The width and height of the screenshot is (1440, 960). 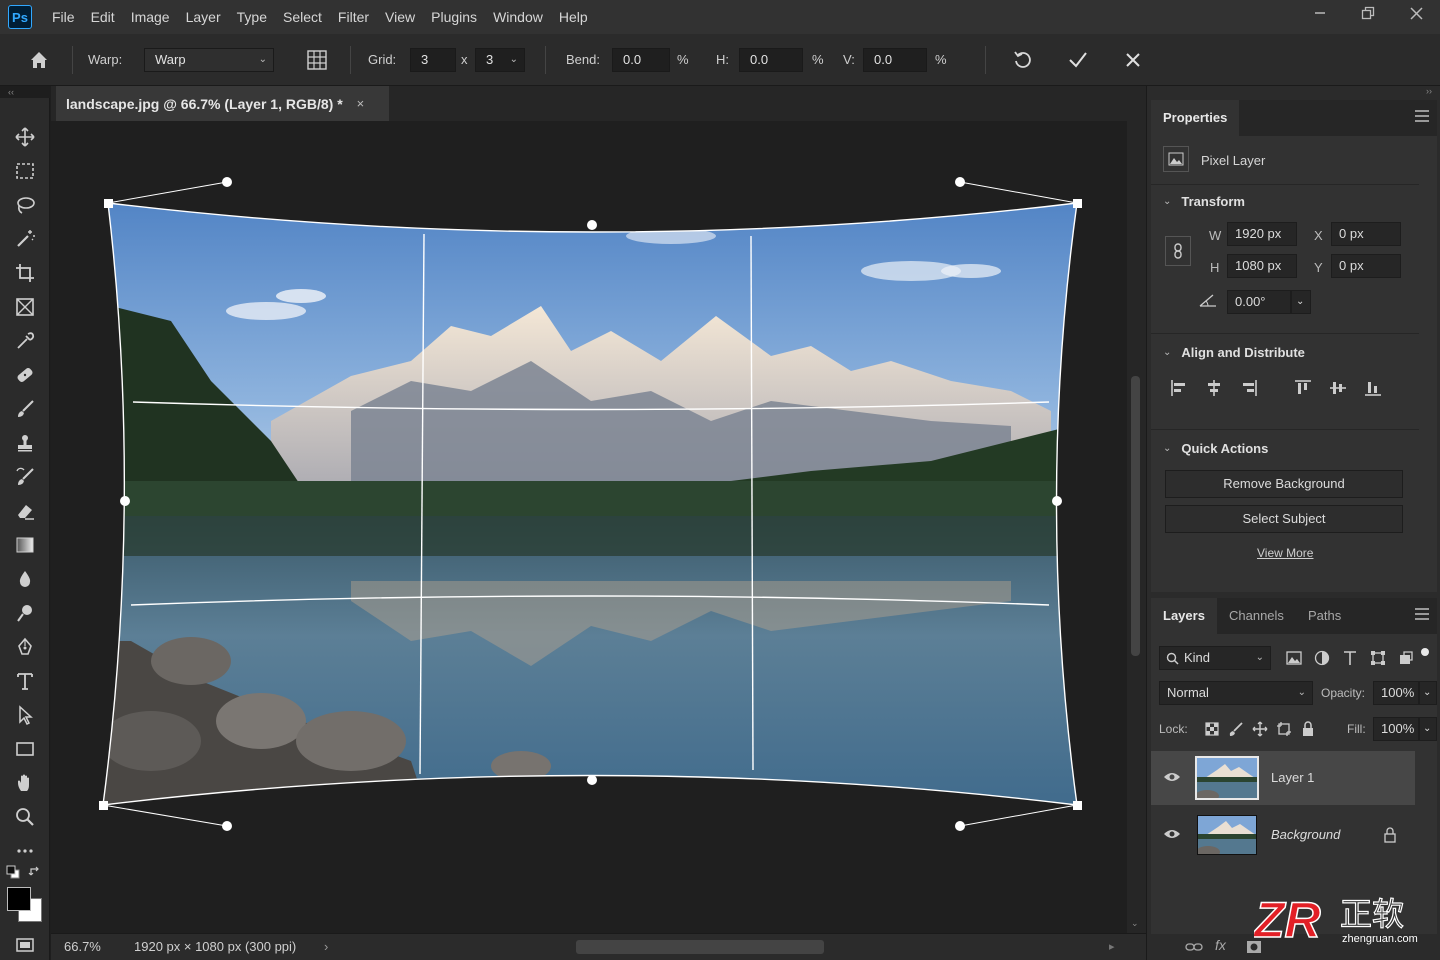 What do you see at coordinates (209, 60) in the screenshot?
I see `warp-style-select: Warp ⌄` at bounding box center [209, 60].